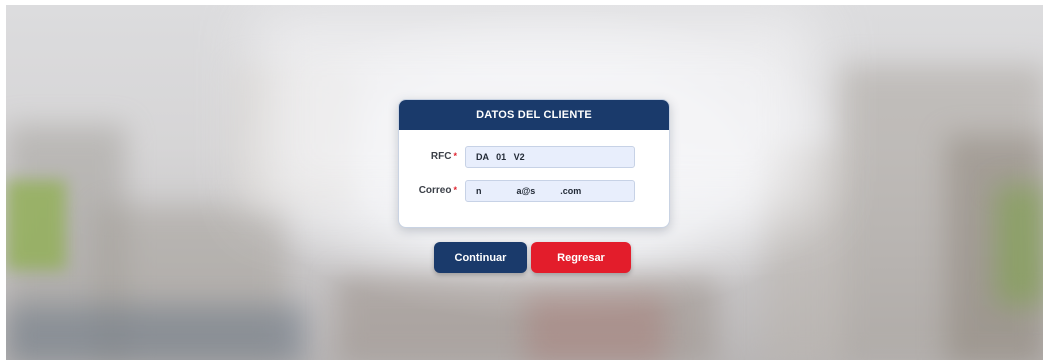 Image resolution: width=1049 pixels, height=360 pixels. I want to click on correo-row: Correo *, so click(534, 192).